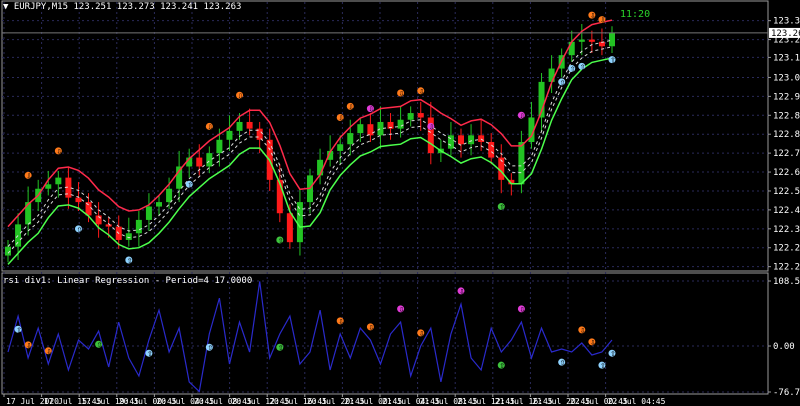 The height and width of the screenshot is (406, 800). Describe the element at coordinates (786, 116) in the screenshot. I see `price-tick-label: 122.890` at that location.